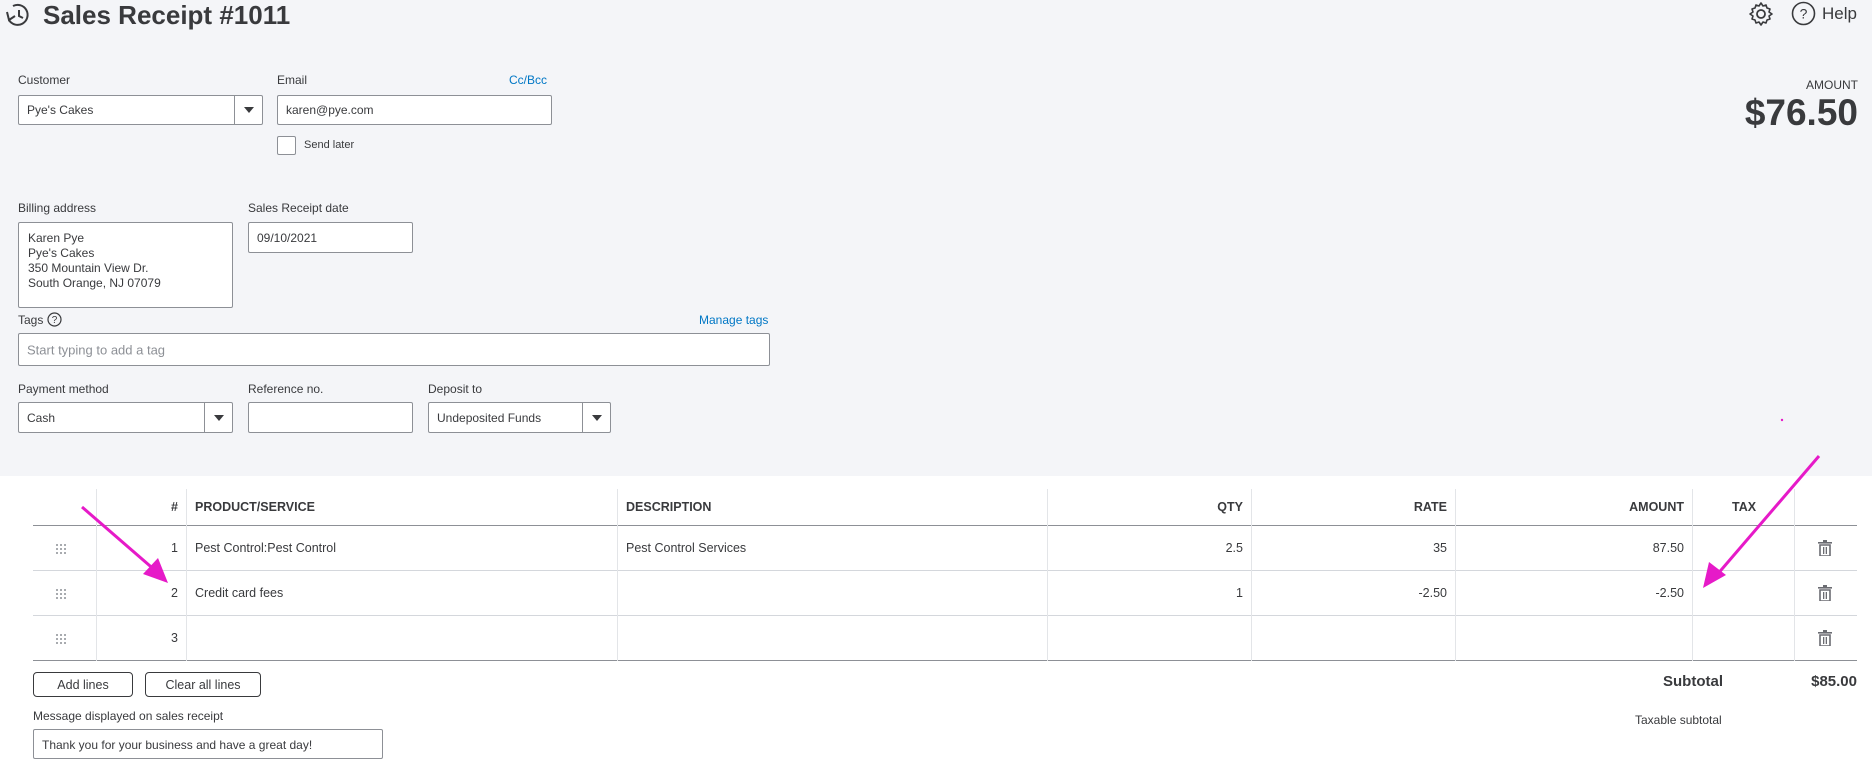 This screenshot has width=1872, height=759. I want to click on cell-amount: -2.50, so click(1573, 593).